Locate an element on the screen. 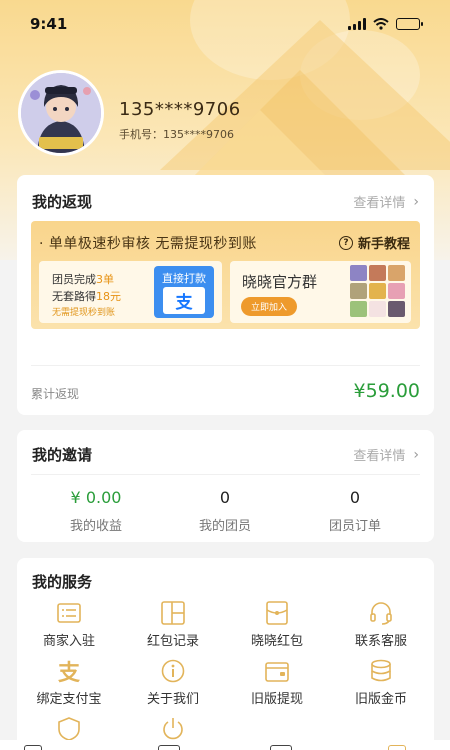 This screenshot has height=750, width=450. service-legacy-coins: 旧版金币 is located at coordinates (381, 682).